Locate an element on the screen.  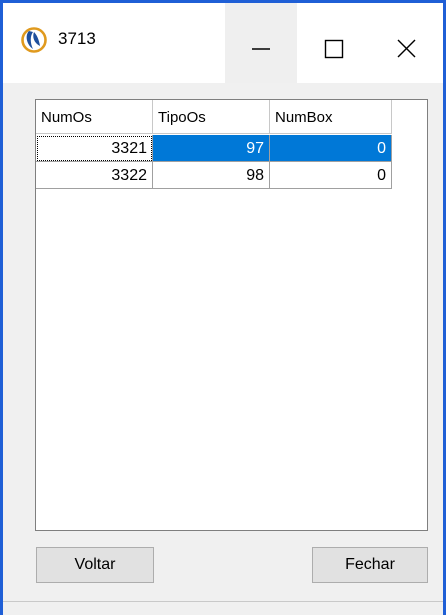
app-logo-icon is located at coordinates (34, 40).